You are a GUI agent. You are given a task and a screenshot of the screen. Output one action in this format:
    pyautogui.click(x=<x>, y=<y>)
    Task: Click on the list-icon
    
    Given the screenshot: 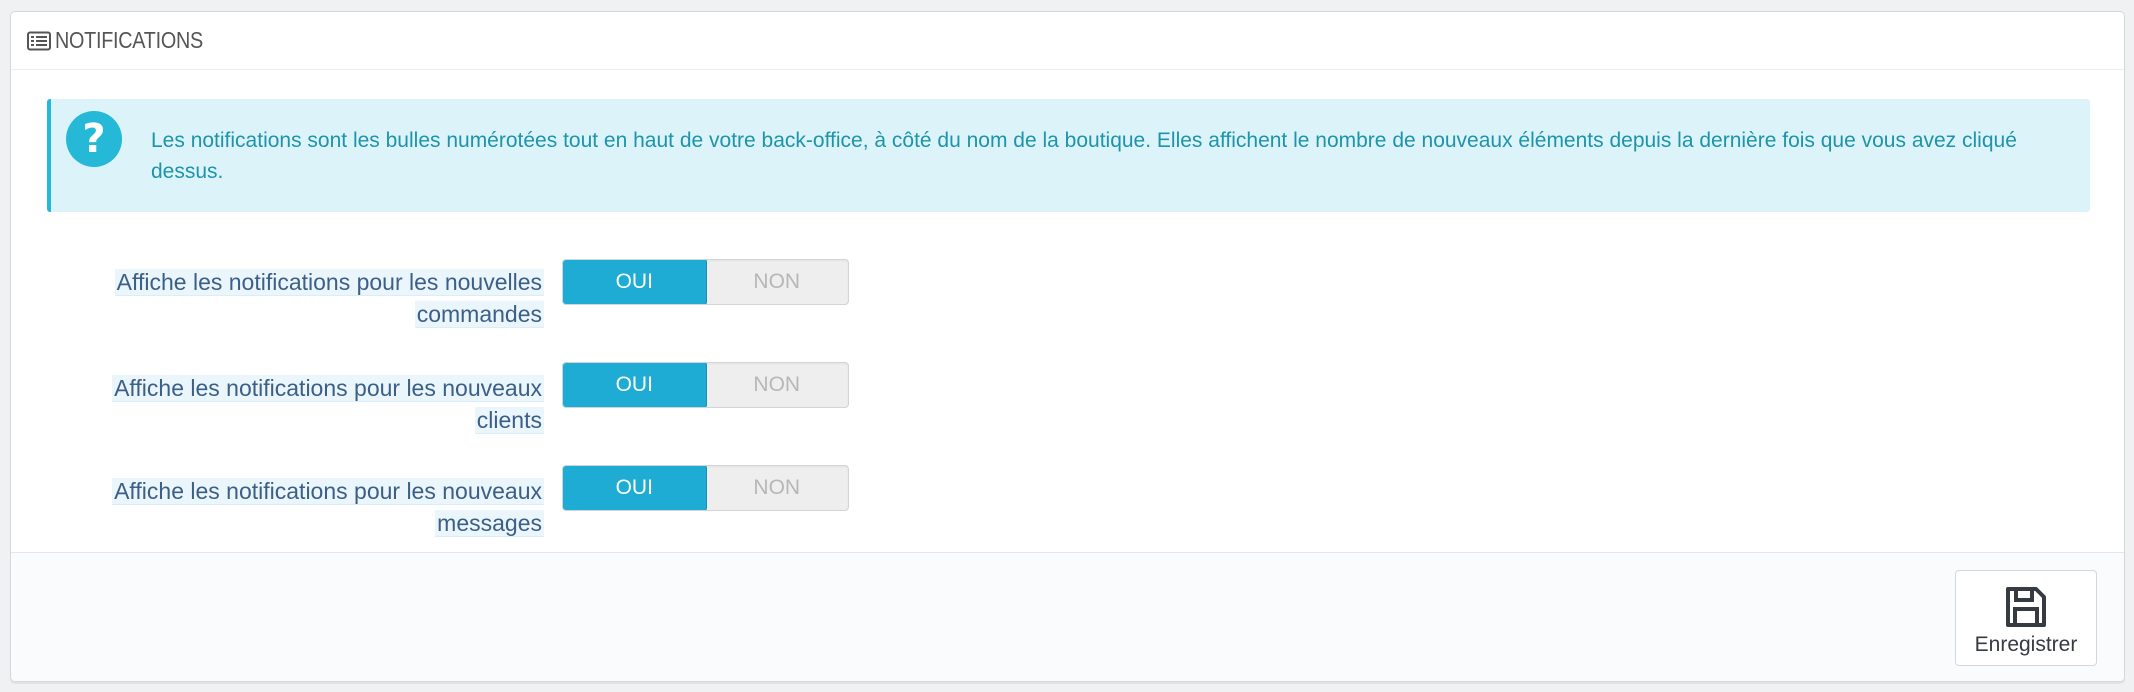 What is the action you would take?
    pyautogui.click(x=39, y=41)
    